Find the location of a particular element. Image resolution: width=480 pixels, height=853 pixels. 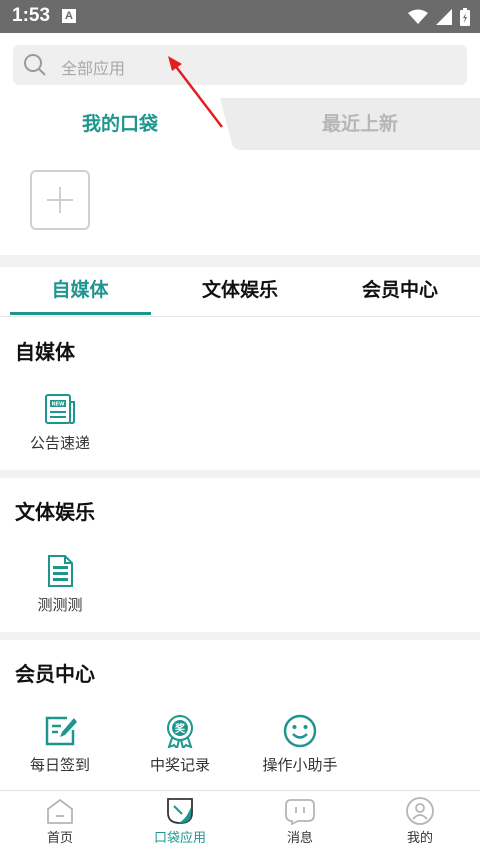

status-icons is located at coordinates (439, 17).